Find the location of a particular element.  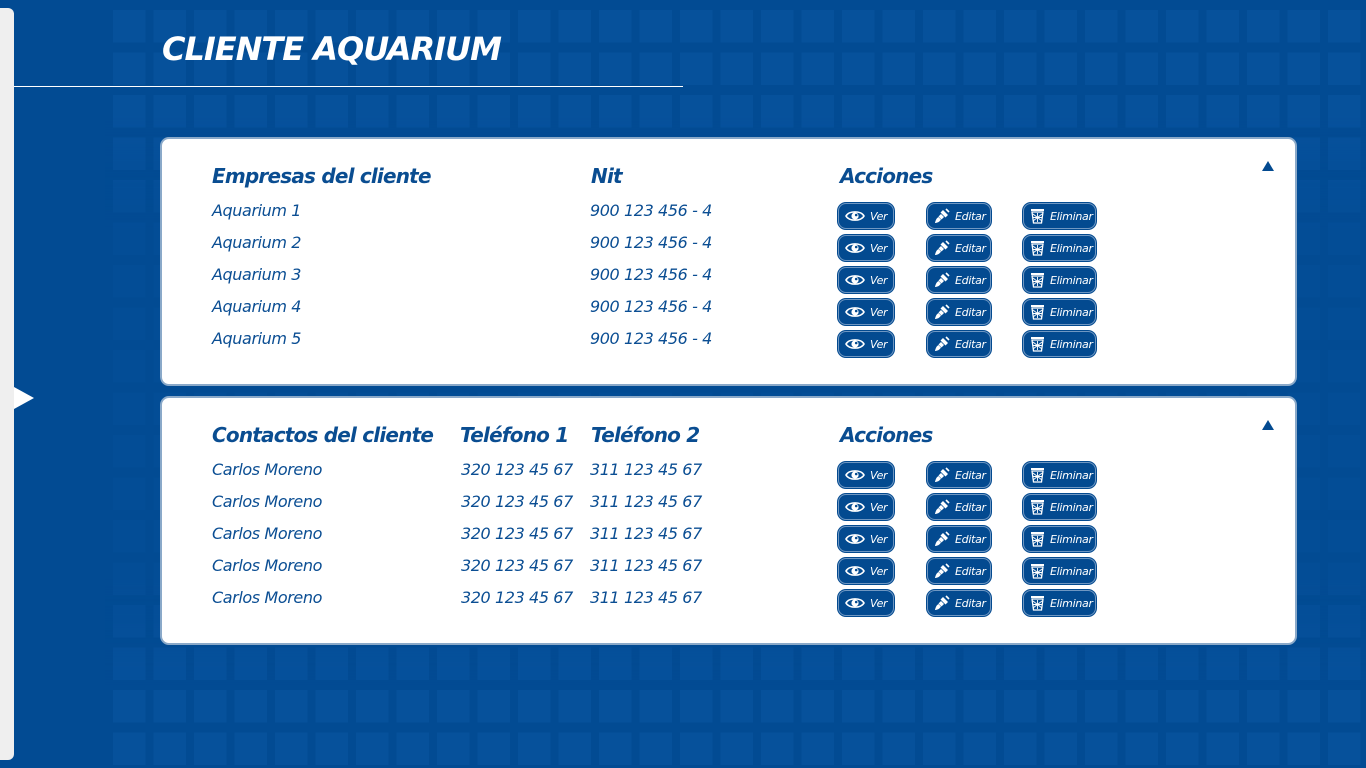

collapse-companies-icon is located at coordinates (1268, 166).